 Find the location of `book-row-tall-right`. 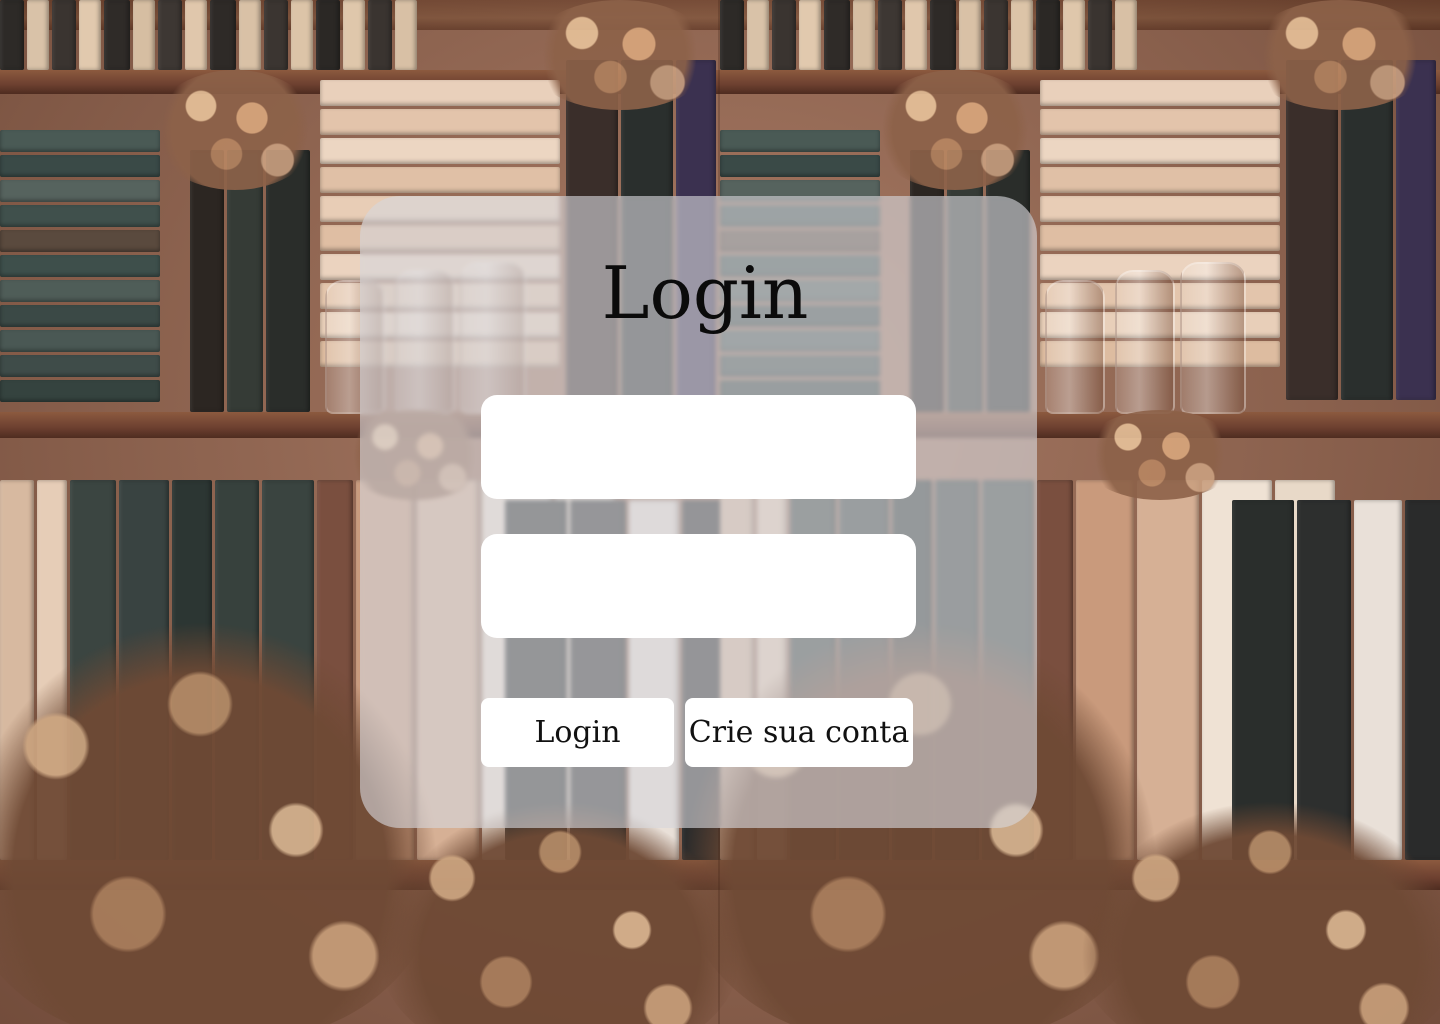

book-row-tall-right is located at coordinates (1361, 230).